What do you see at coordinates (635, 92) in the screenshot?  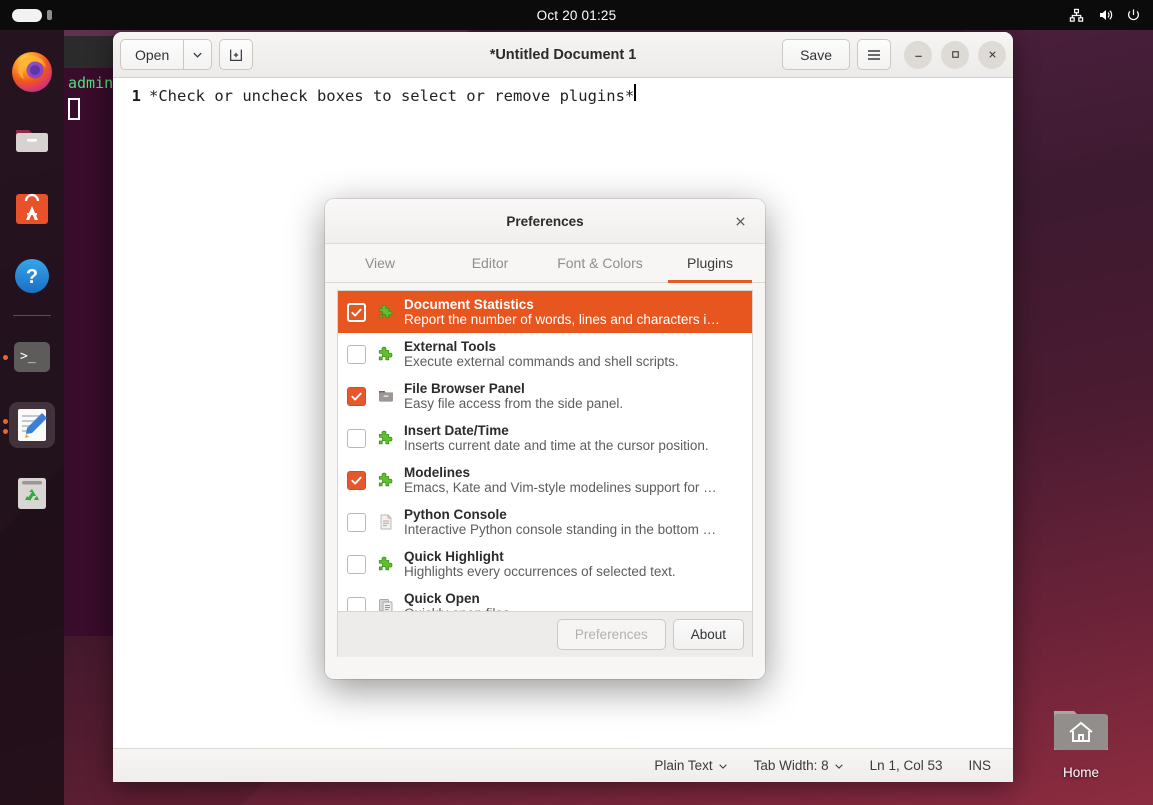 I see `text-cursor` at bounding box center [635, 92].